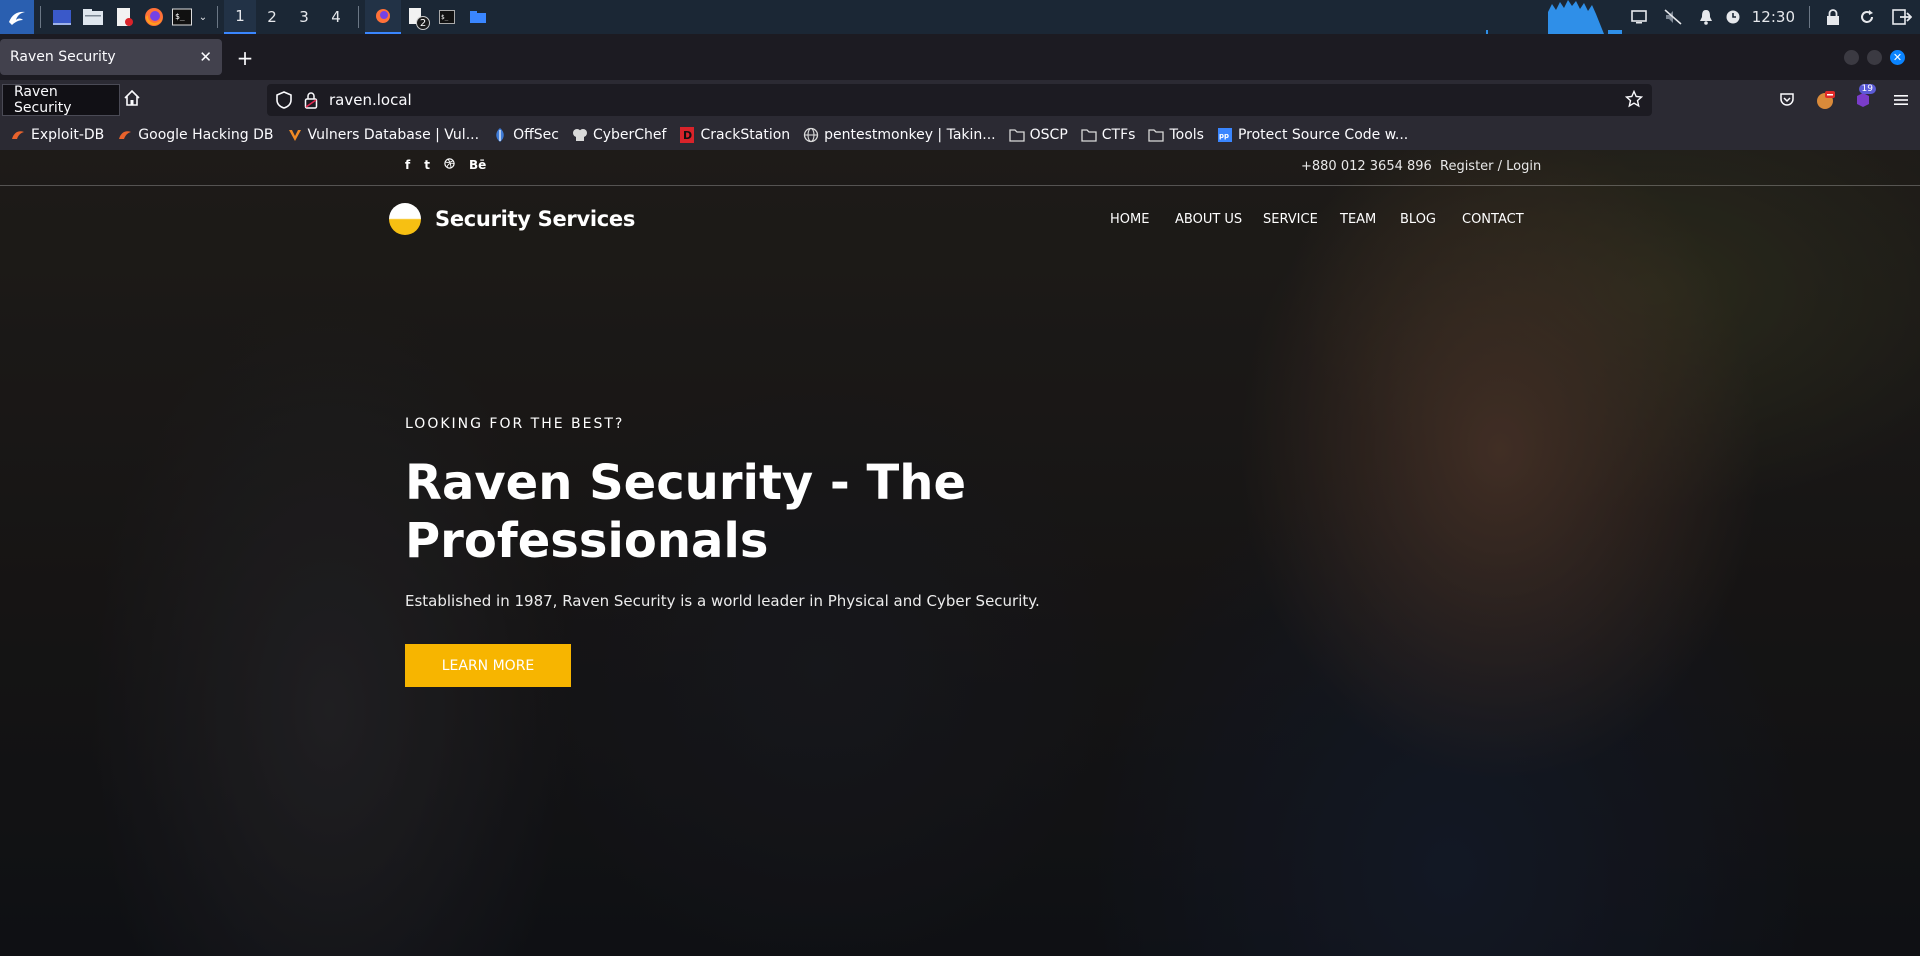 The height and width of the screenshot is (956, 1920). Describe the element at coordinates (1366, 166) in the screenshot. I see `phone-number: +880 012 3654 896` at that location.